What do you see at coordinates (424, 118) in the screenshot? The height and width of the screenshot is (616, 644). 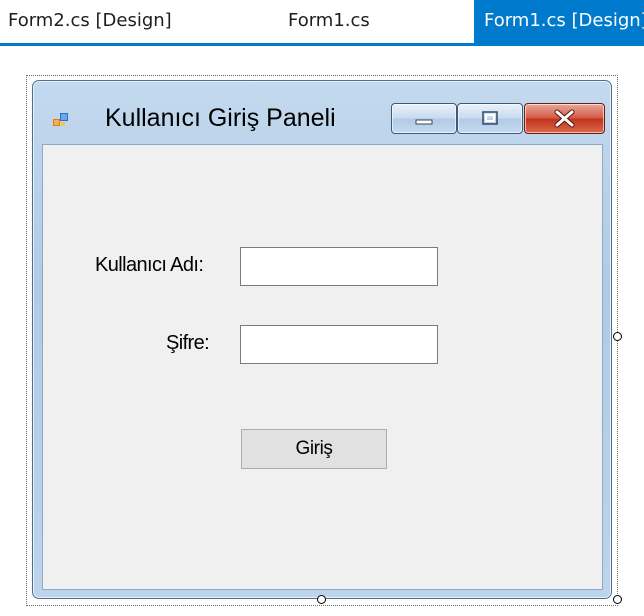 I see `minimize-button` at bounding box center [424, 118].